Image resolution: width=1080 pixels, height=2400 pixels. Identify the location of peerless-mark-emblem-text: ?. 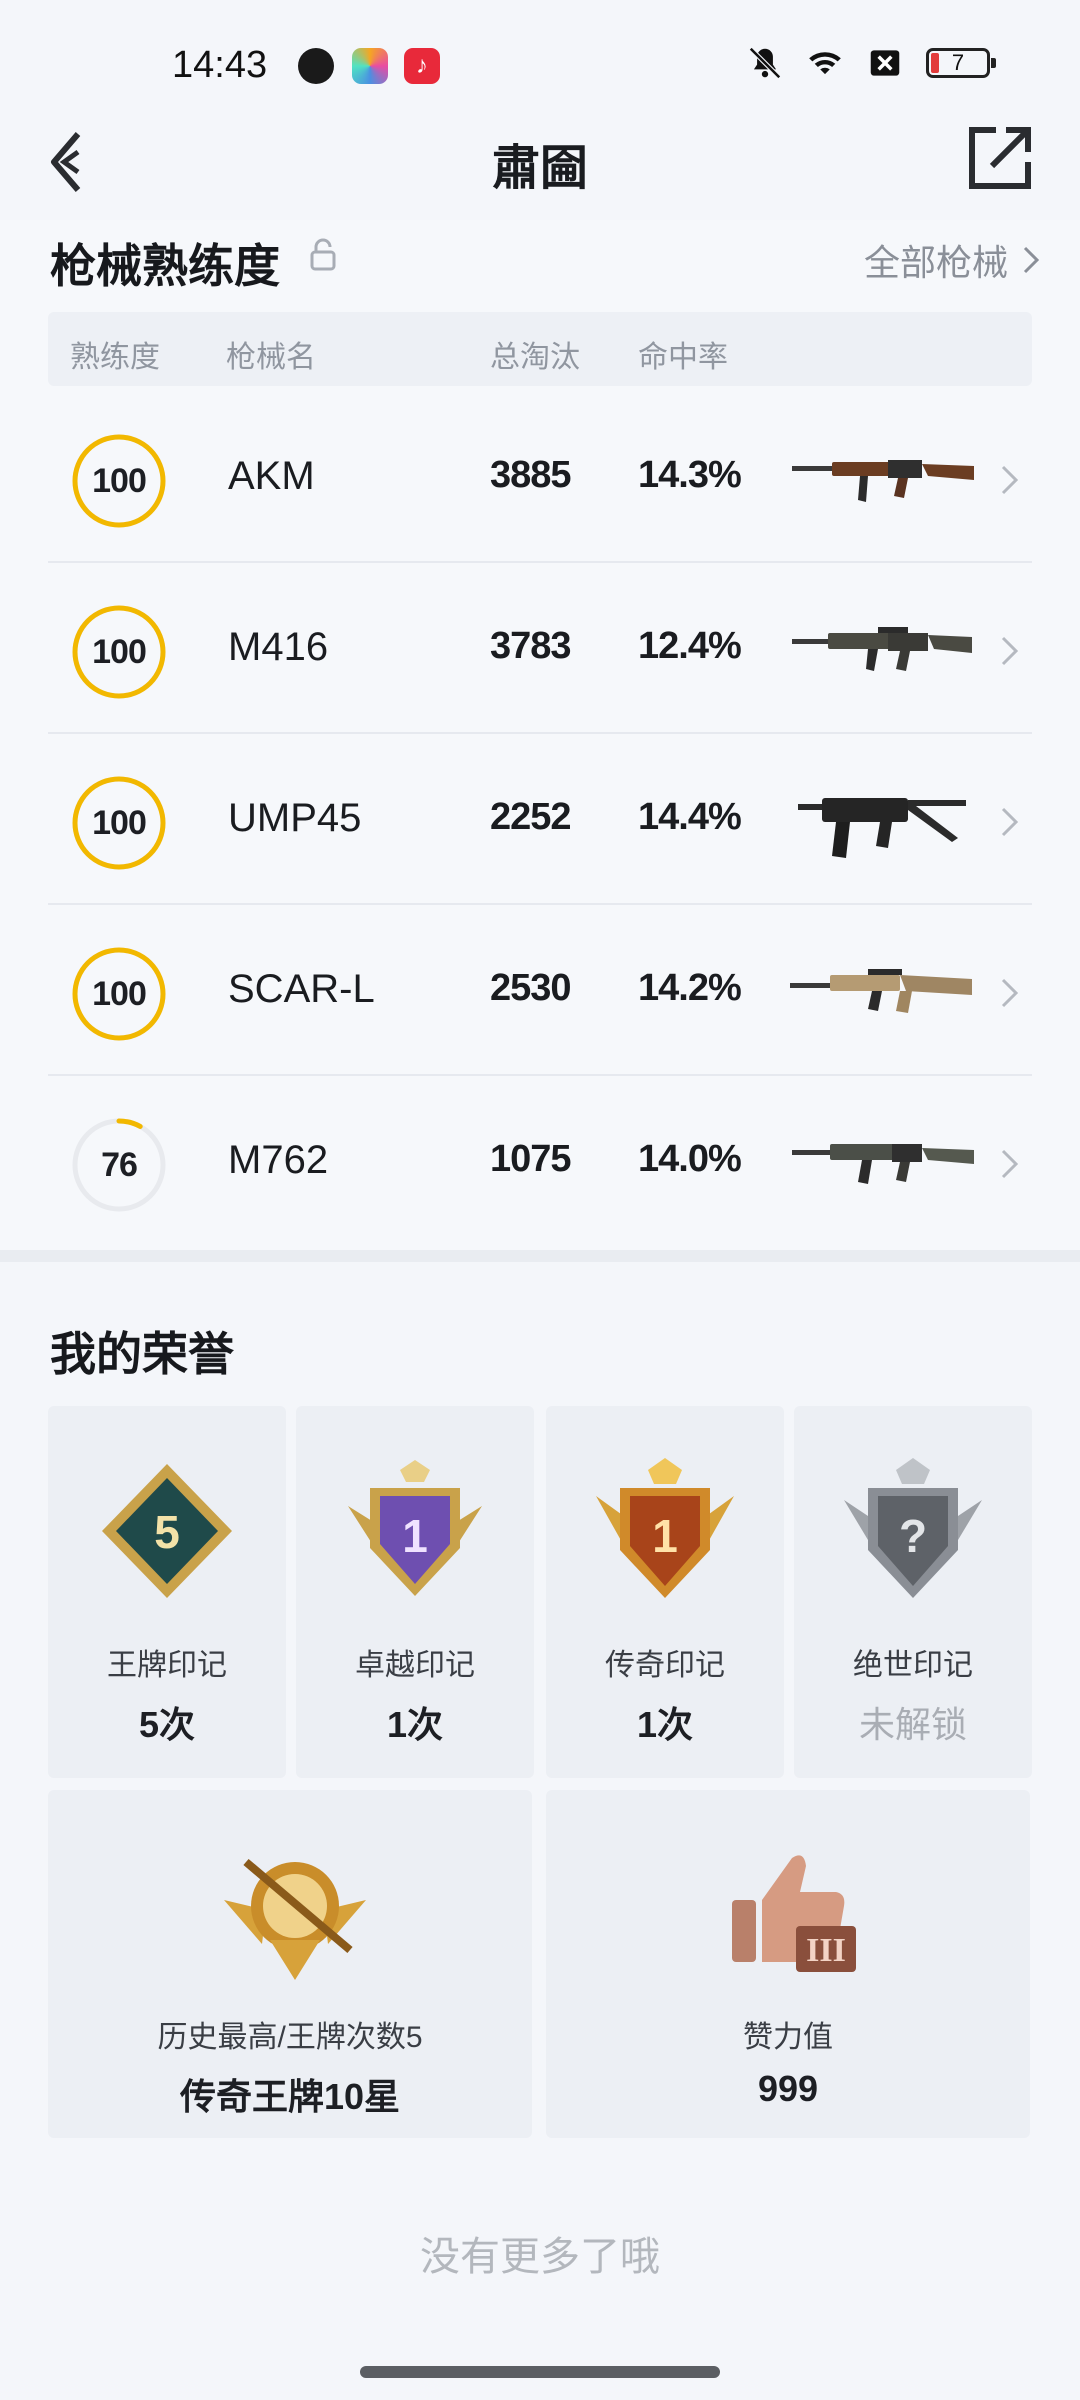
(913, 1536).